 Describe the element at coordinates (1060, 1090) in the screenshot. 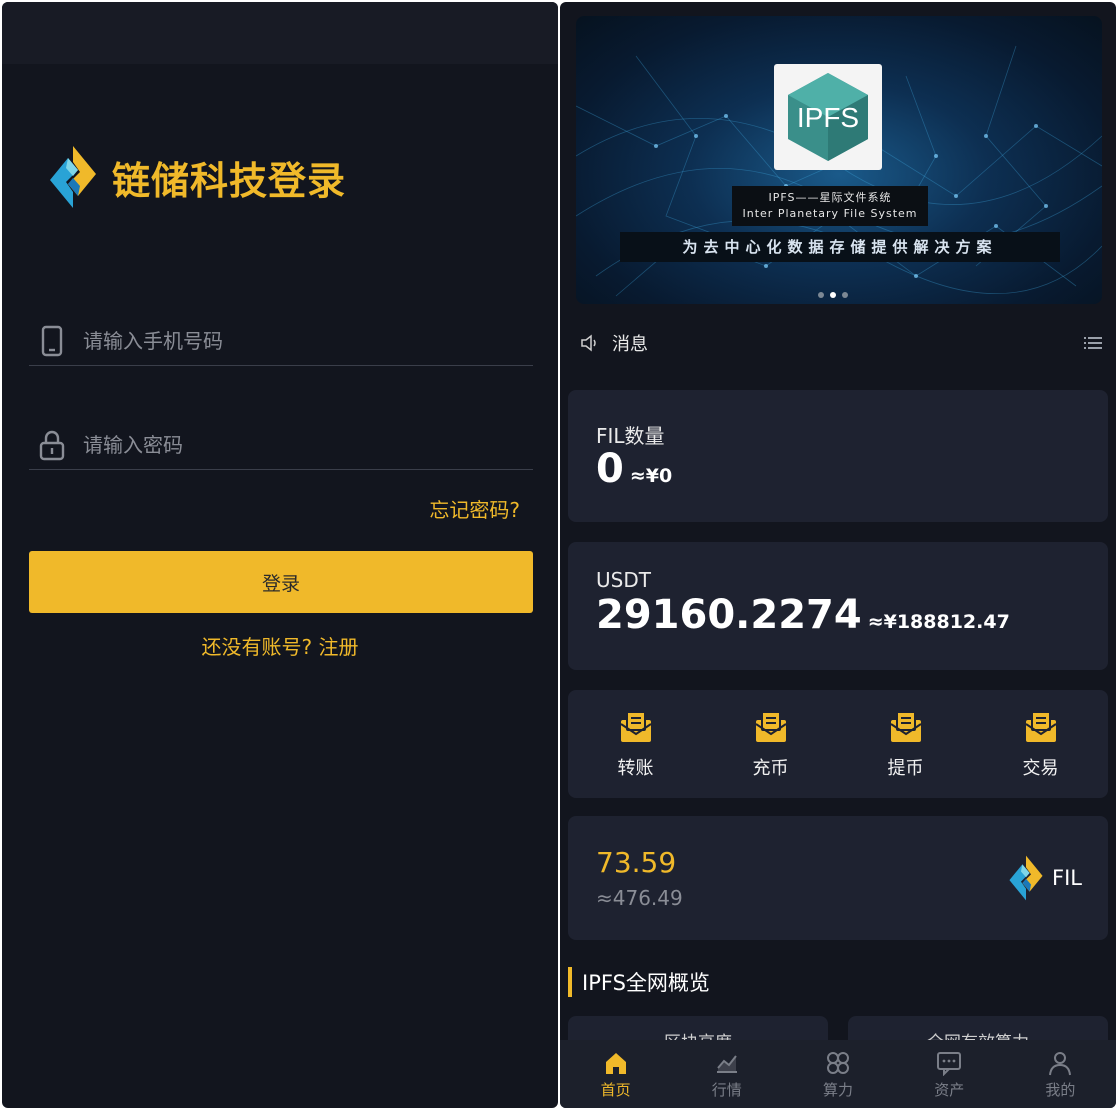

I see `tab-label: 我的` at that location.